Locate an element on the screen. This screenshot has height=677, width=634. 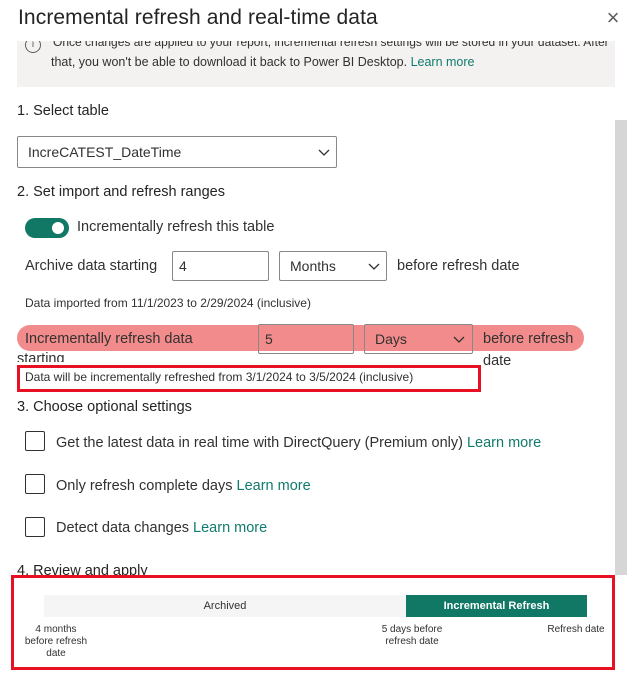
tick-archive-start-line: date is located at coordinates (56, 653).